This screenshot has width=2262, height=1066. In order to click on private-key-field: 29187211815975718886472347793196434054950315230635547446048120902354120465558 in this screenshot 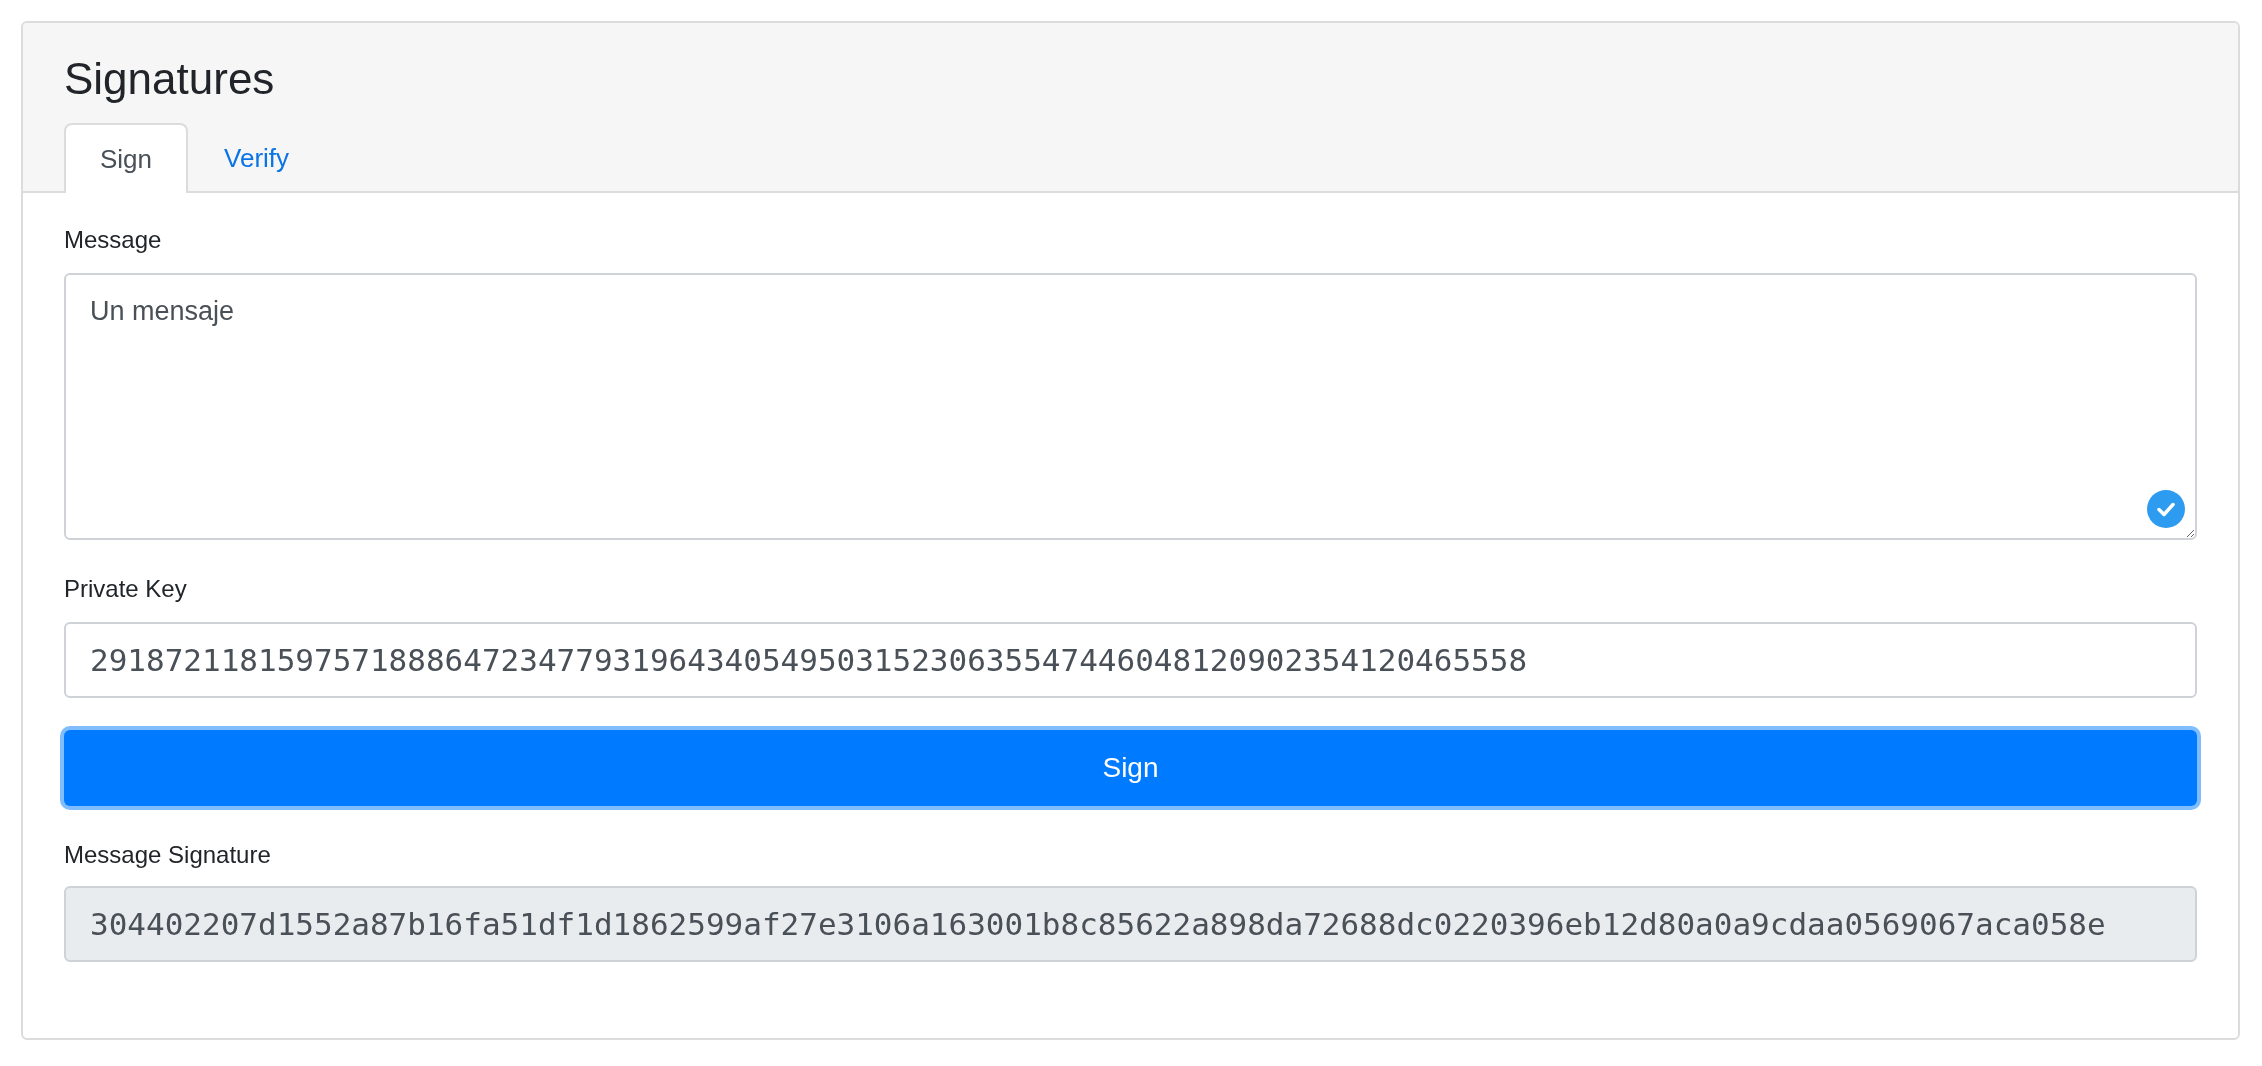, I will do `click(1130, 660)`.